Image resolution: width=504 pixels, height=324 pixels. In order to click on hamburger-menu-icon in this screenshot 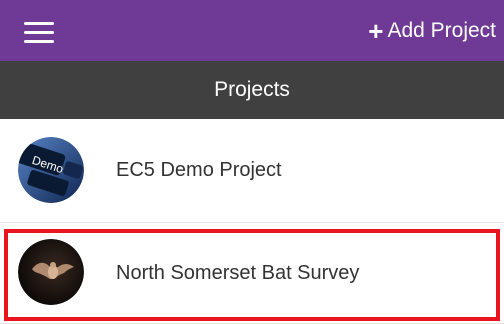, I will do `click(39, 32)`.